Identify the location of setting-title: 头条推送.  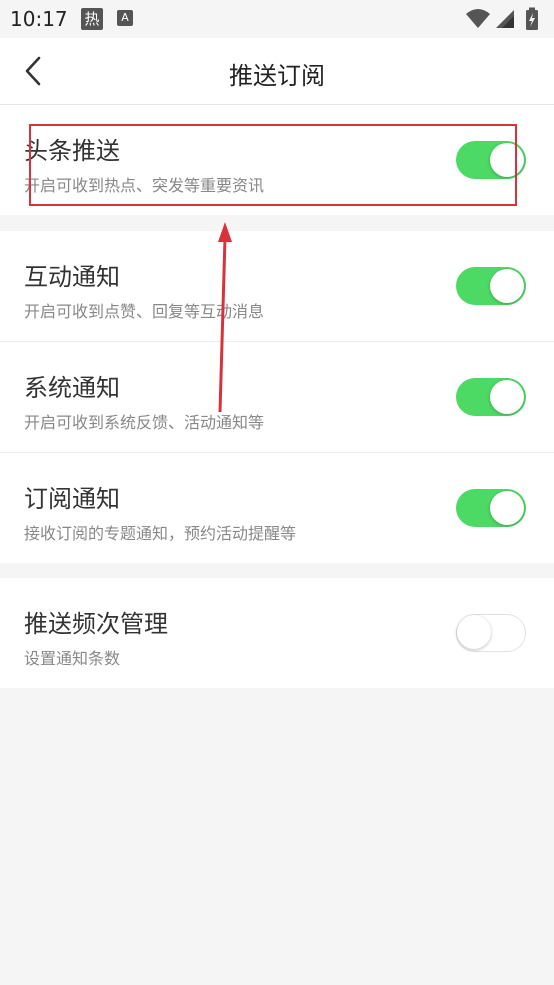
(72, 151).